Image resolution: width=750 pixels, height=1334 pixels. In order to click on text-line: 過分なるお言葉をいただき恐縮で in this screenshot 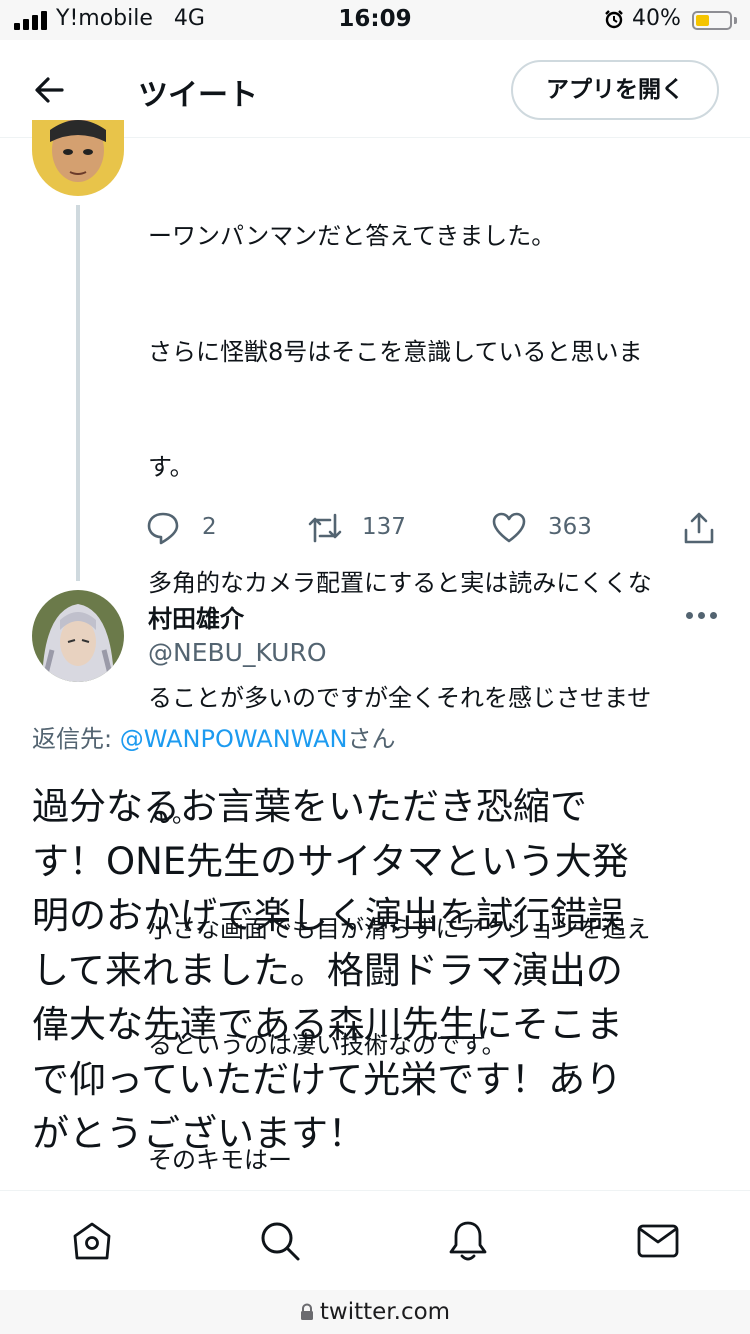, I will do `click(309, 806)`.